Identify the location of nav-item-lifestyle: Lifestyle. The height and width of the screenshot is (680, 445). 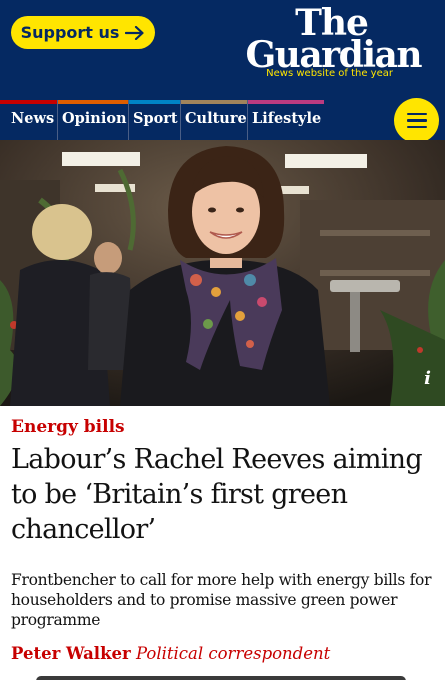
(285, 120).